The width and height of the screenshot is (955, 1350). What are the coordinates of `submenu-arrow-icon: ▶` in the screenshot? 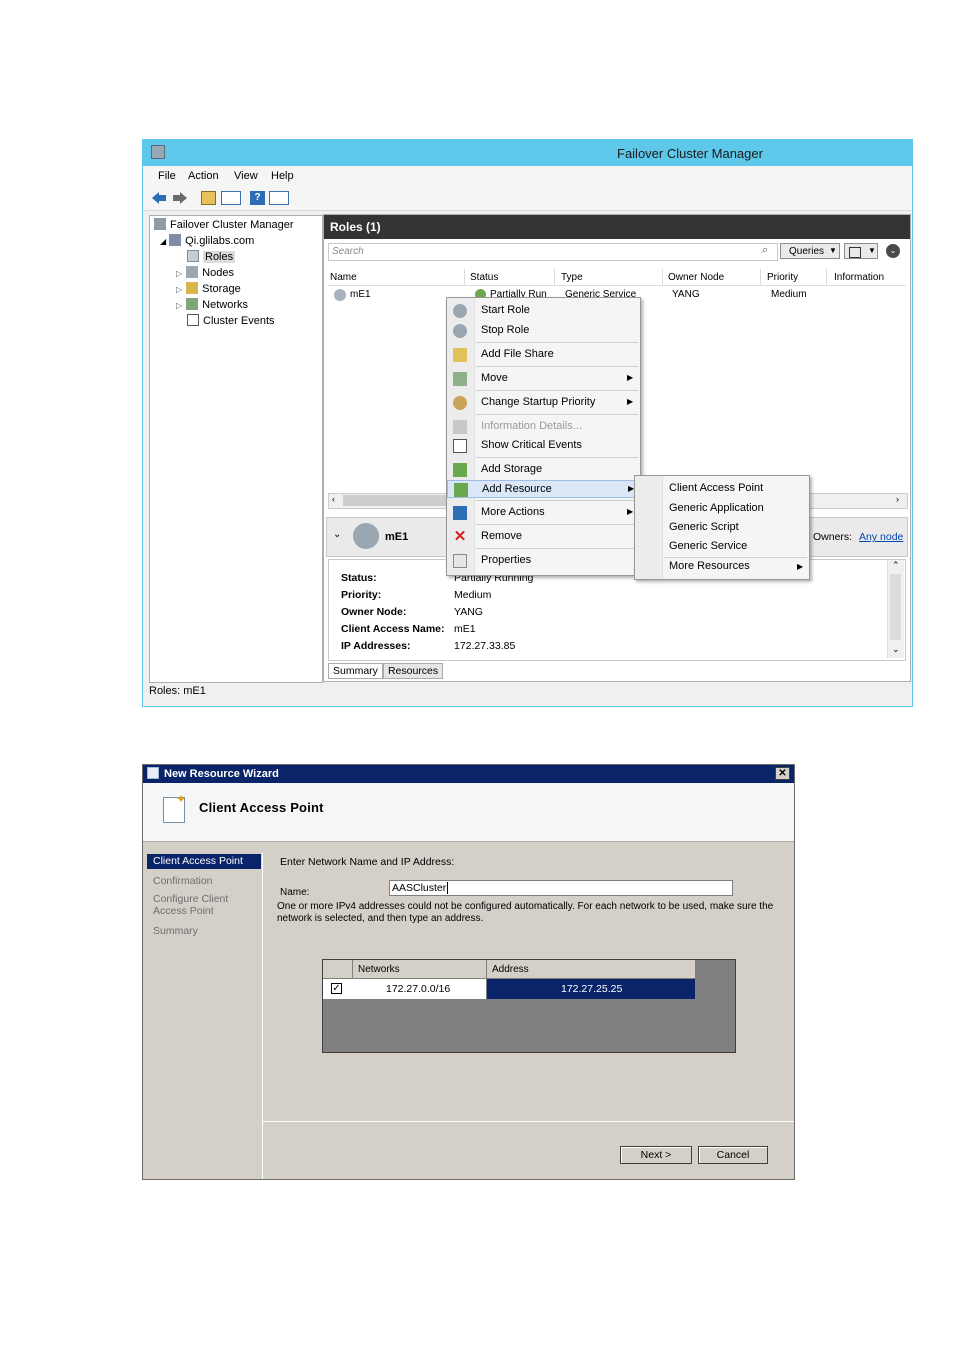 It's located at (630, 511).